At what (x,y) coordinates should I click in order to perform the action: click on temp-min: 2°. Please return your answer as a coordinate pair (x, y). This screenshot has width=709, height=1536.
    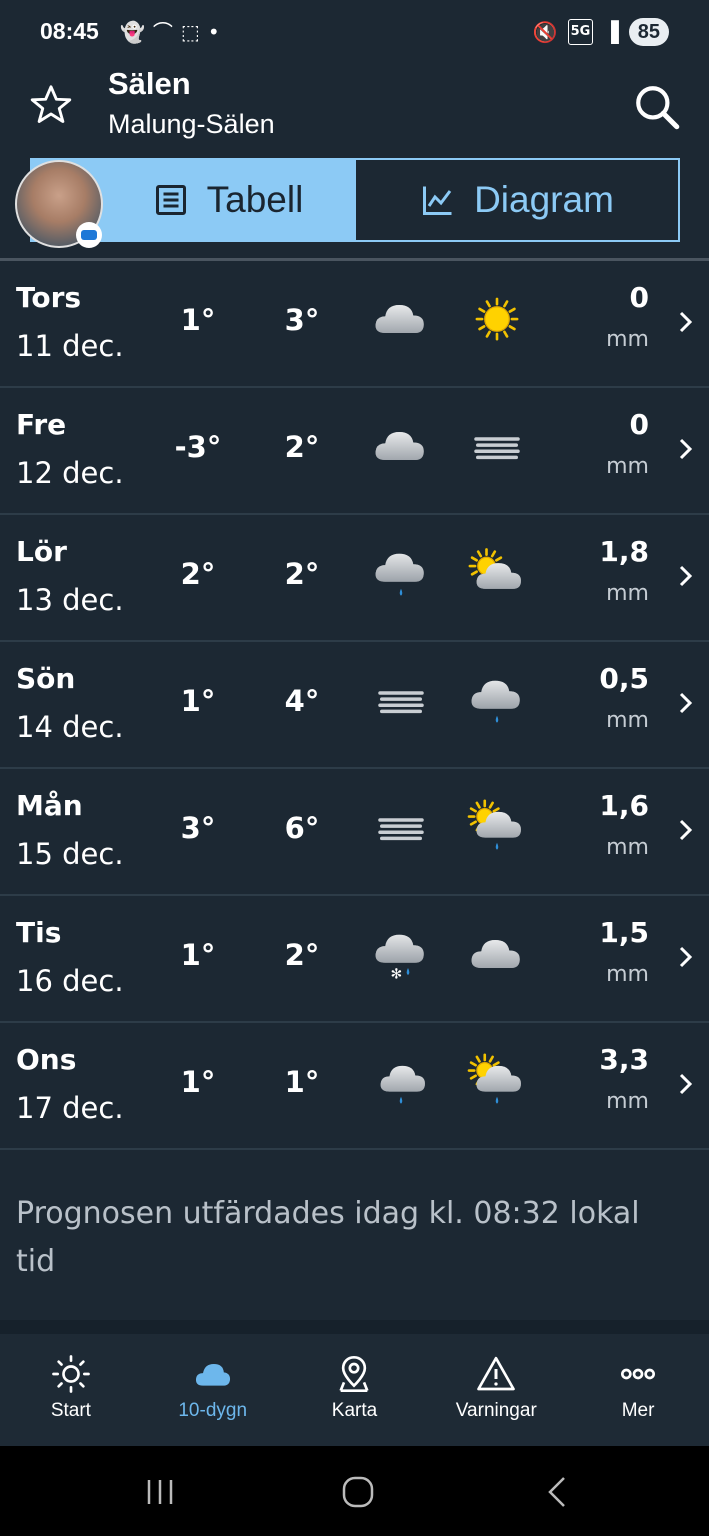
    Looking at the image, I should click on (198, 574).